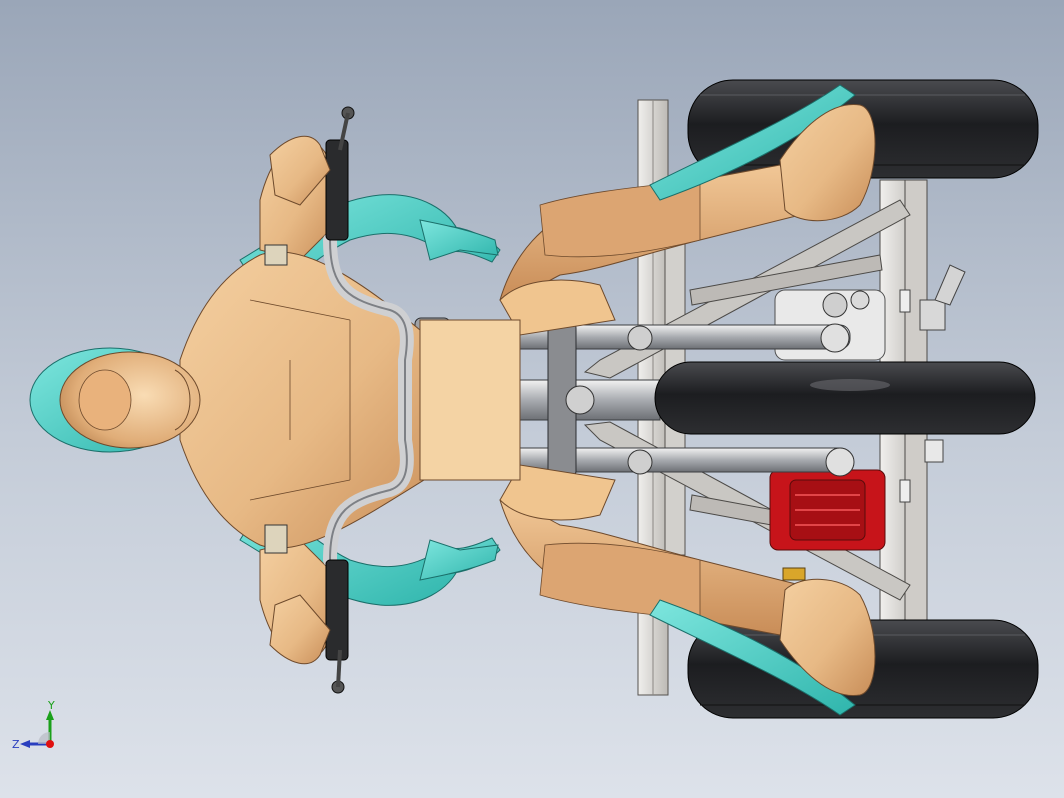 This screenshot has width=1064, height=798. Describe the element at coordinates (51, 706) in the screenshot. I see `y-axis-label: Y` at that location.